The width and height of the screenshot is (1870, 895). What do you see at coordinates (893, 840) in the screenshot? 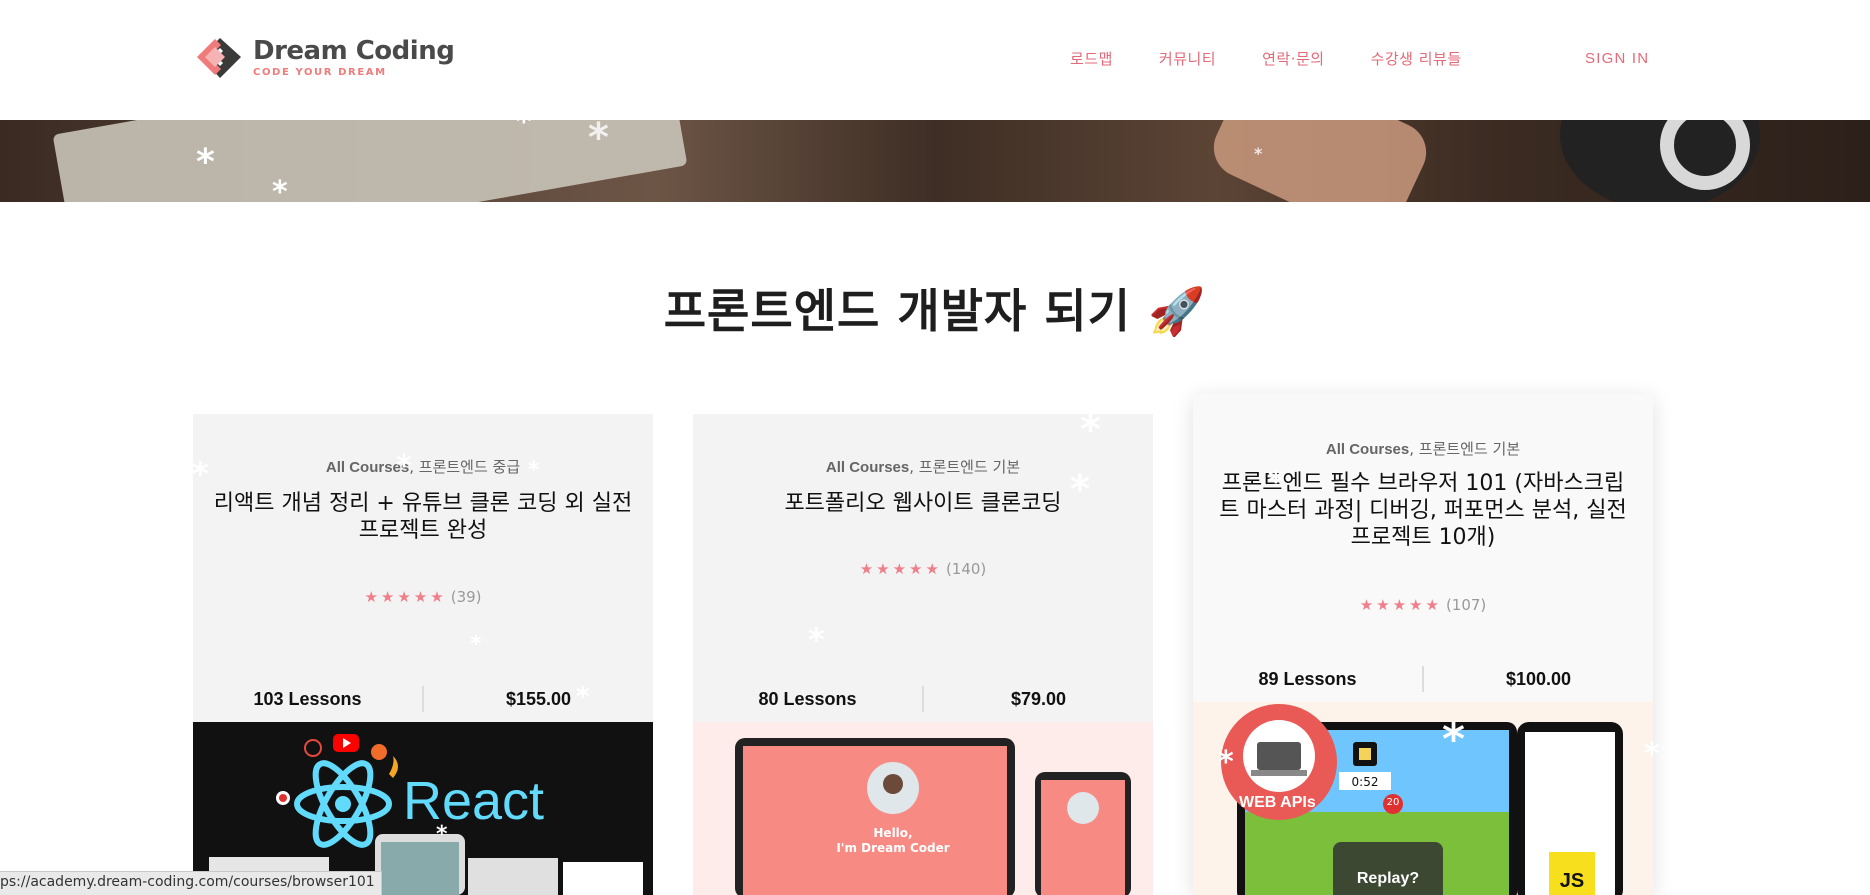
I see `thumb-hello: Hello, I'm Dream Coder` at bounding box center [893, 840].